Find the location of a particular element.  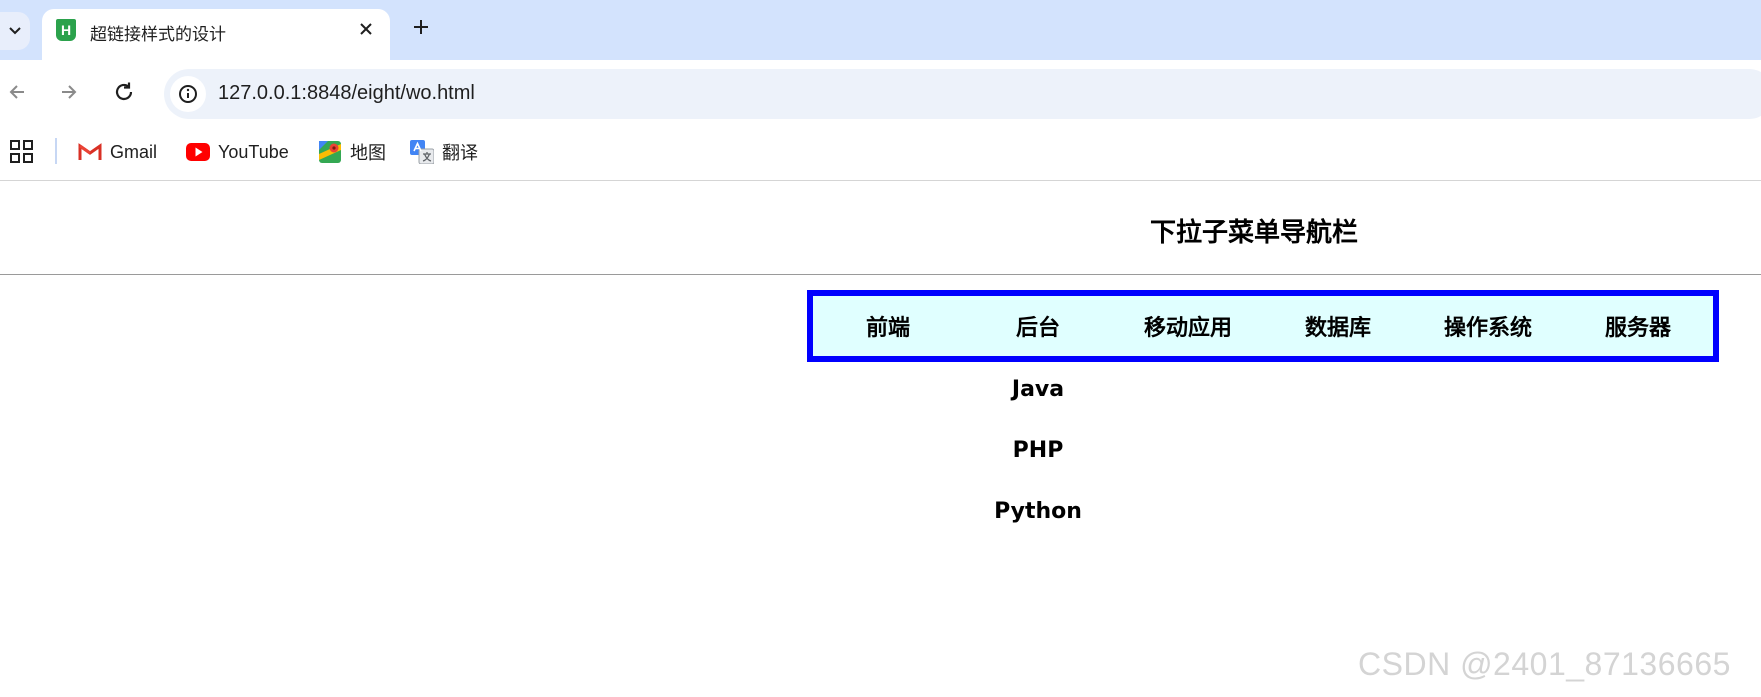

site-info-button is located at coordinates (188, 94).